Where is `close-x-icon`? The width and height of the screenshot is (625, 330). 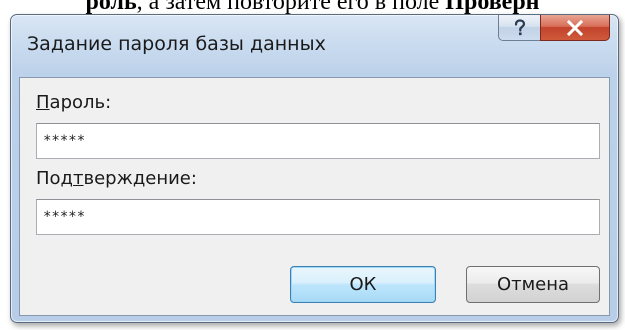 close-x-icon is located at coordinates (575, 27).